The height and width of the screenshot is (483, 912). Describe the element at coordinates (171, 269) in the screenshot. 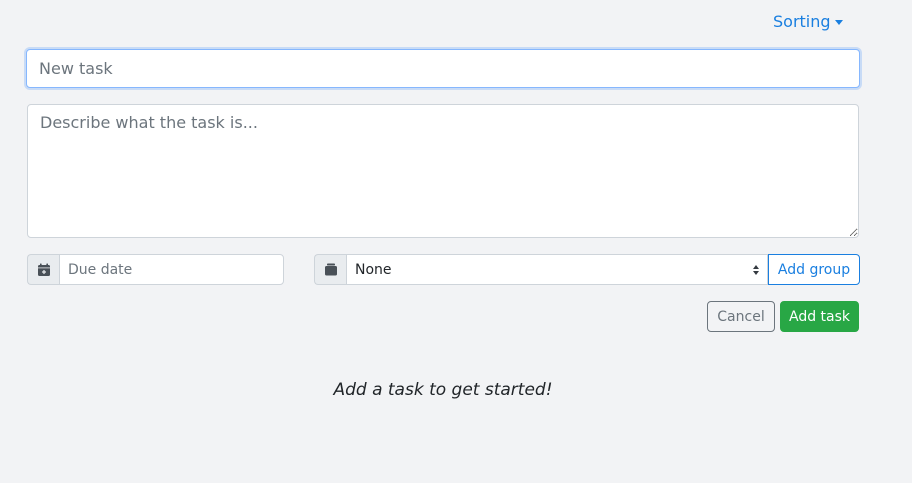

I see `due-date-input` at that location.